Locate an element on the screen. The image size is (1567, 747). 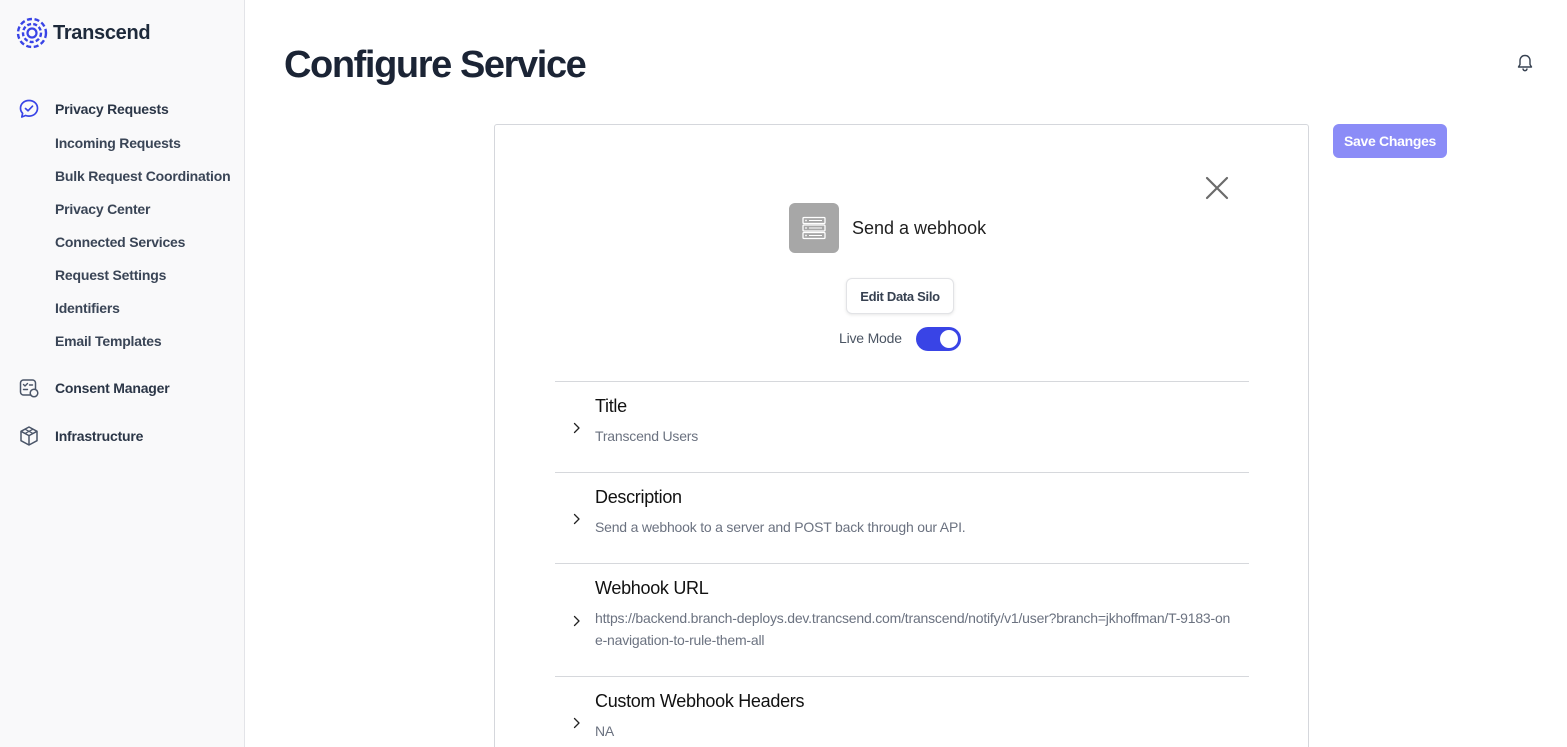
live-mode-label: Live Mode is located at coordinates (870, 338).